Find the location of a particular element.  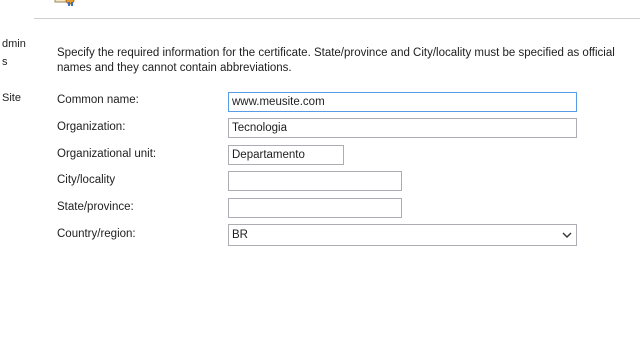

dialog-header is located at coordinates (337, 9).